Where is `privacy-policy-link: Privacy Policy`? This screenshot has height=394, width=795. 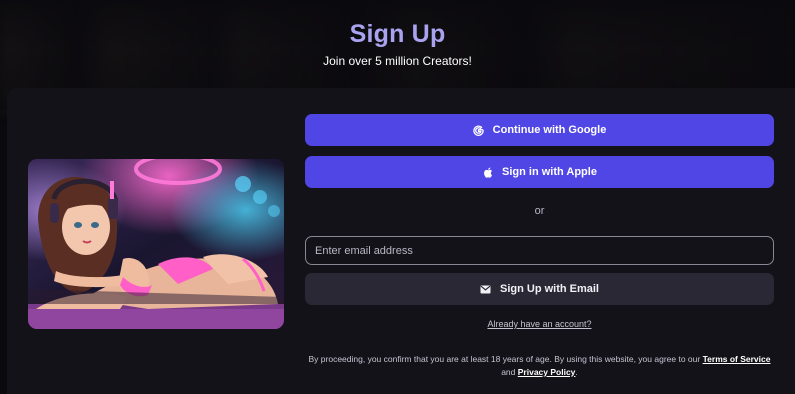 privacy-policy-link: Privacy Policy is located at coordinates (547, 372).